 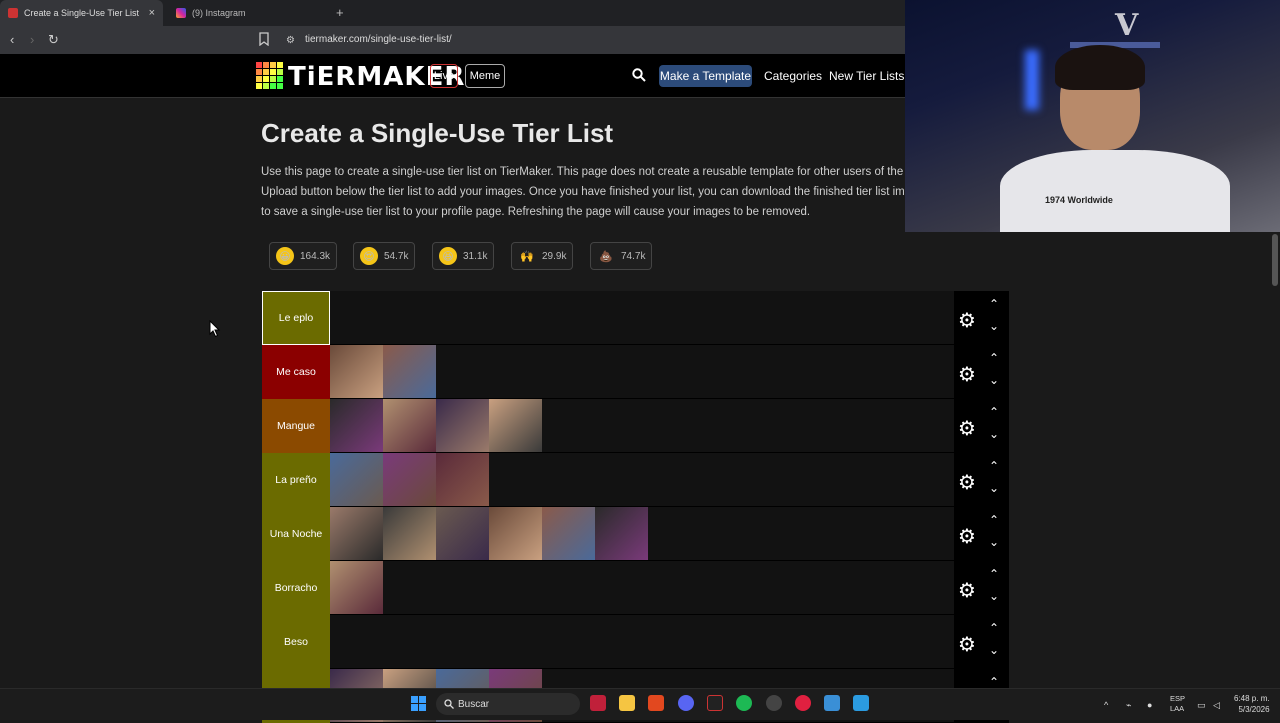 What do you see at coordinates (378, 39) in the screenshot?
I see `url-field: tiermaker.com/single-use-tier-list/` at bounding box center [378, 39].